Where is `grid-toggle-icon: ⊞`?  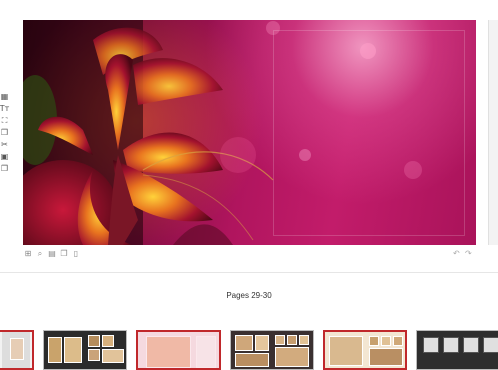
grid-toggle-icon: ⊞ is located at coordinates (28, 254).